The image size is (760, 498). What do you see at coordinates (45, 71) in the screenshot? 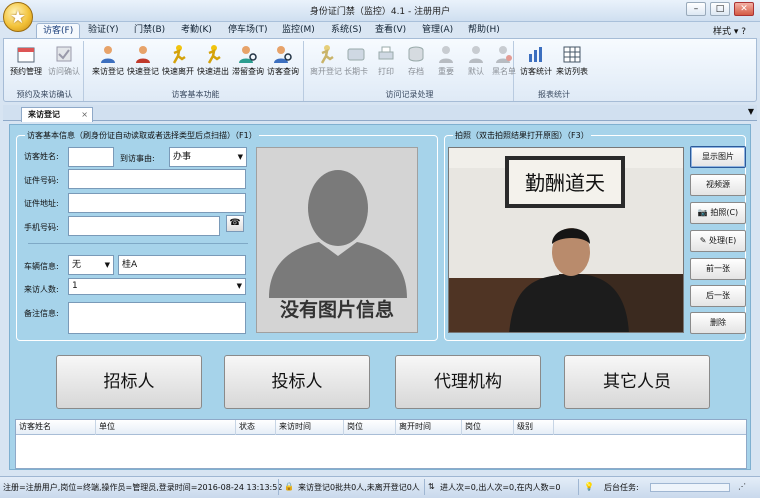
I see `group-reservation: 预约管理 访问确认 预约及来访确认` at bounding box center [45, 71].